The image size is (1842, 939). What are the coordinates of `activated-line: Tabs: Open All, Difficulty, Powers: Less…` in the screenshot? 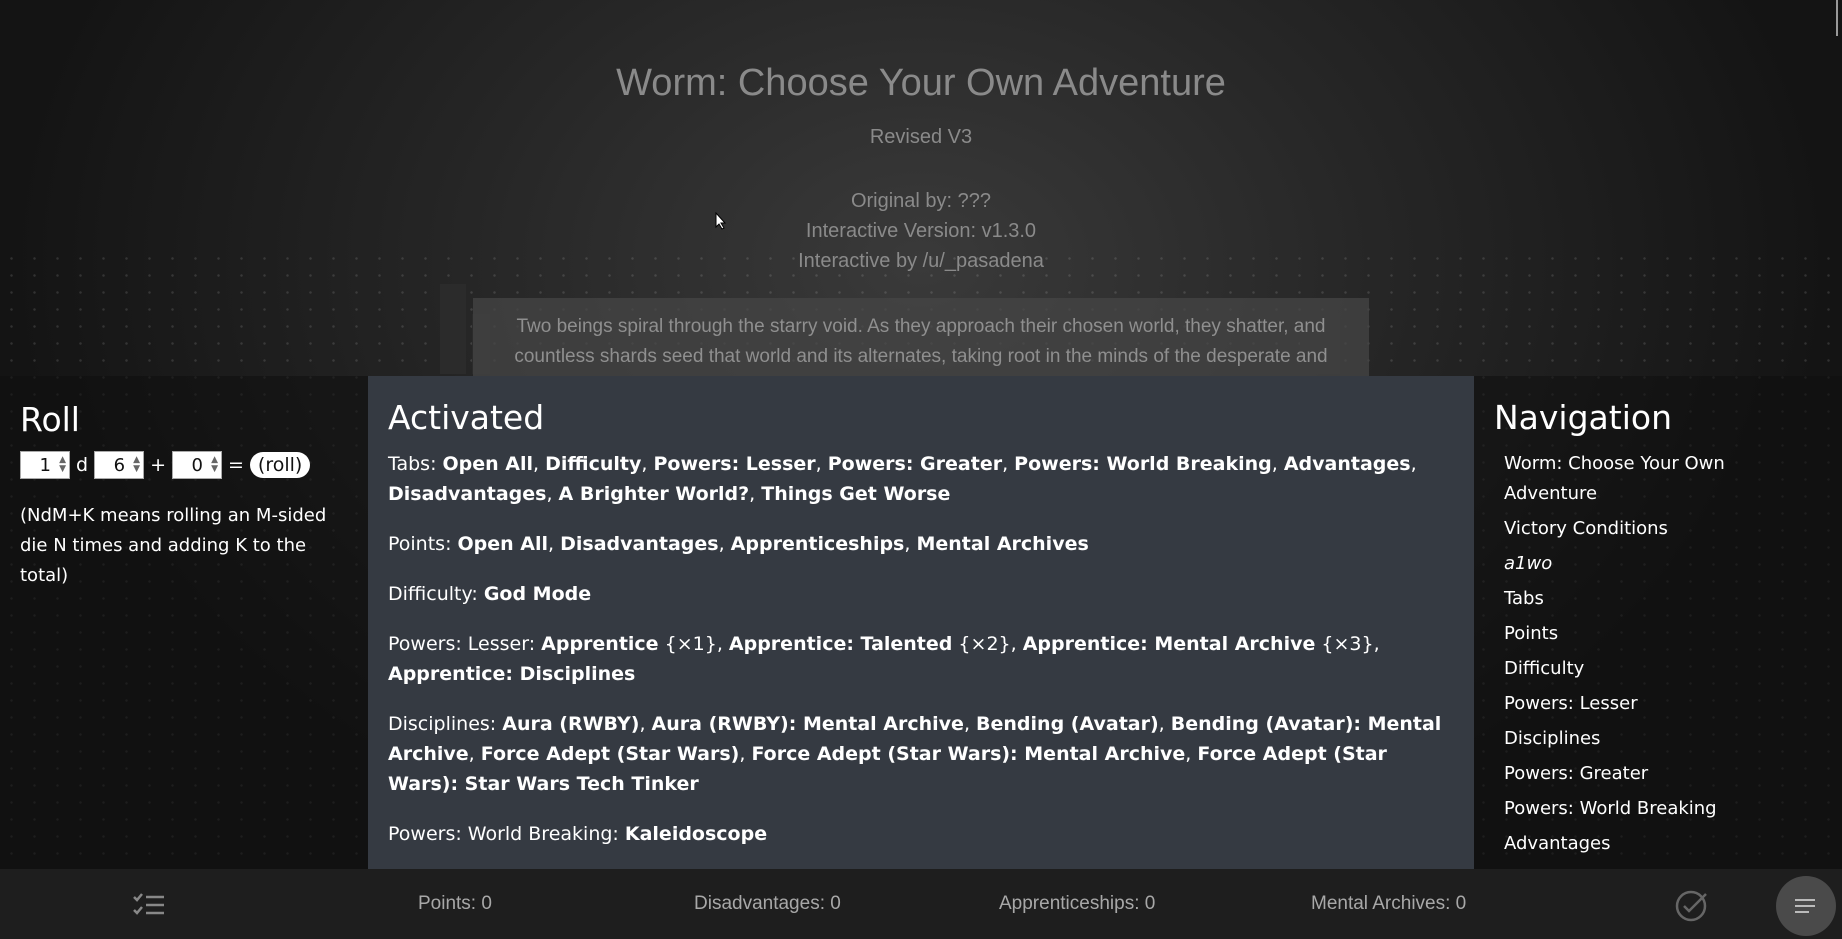 It's located at (902, 479).